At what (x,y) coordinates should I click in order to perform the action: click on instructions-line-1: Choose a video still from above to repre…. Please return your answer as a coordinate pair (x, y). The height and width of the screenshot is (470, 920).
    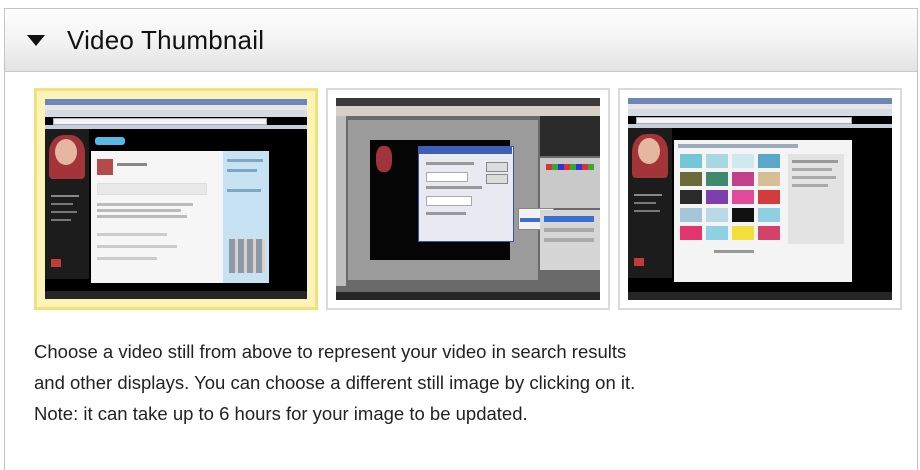
    Looking at the image, I should click on (330, 351).